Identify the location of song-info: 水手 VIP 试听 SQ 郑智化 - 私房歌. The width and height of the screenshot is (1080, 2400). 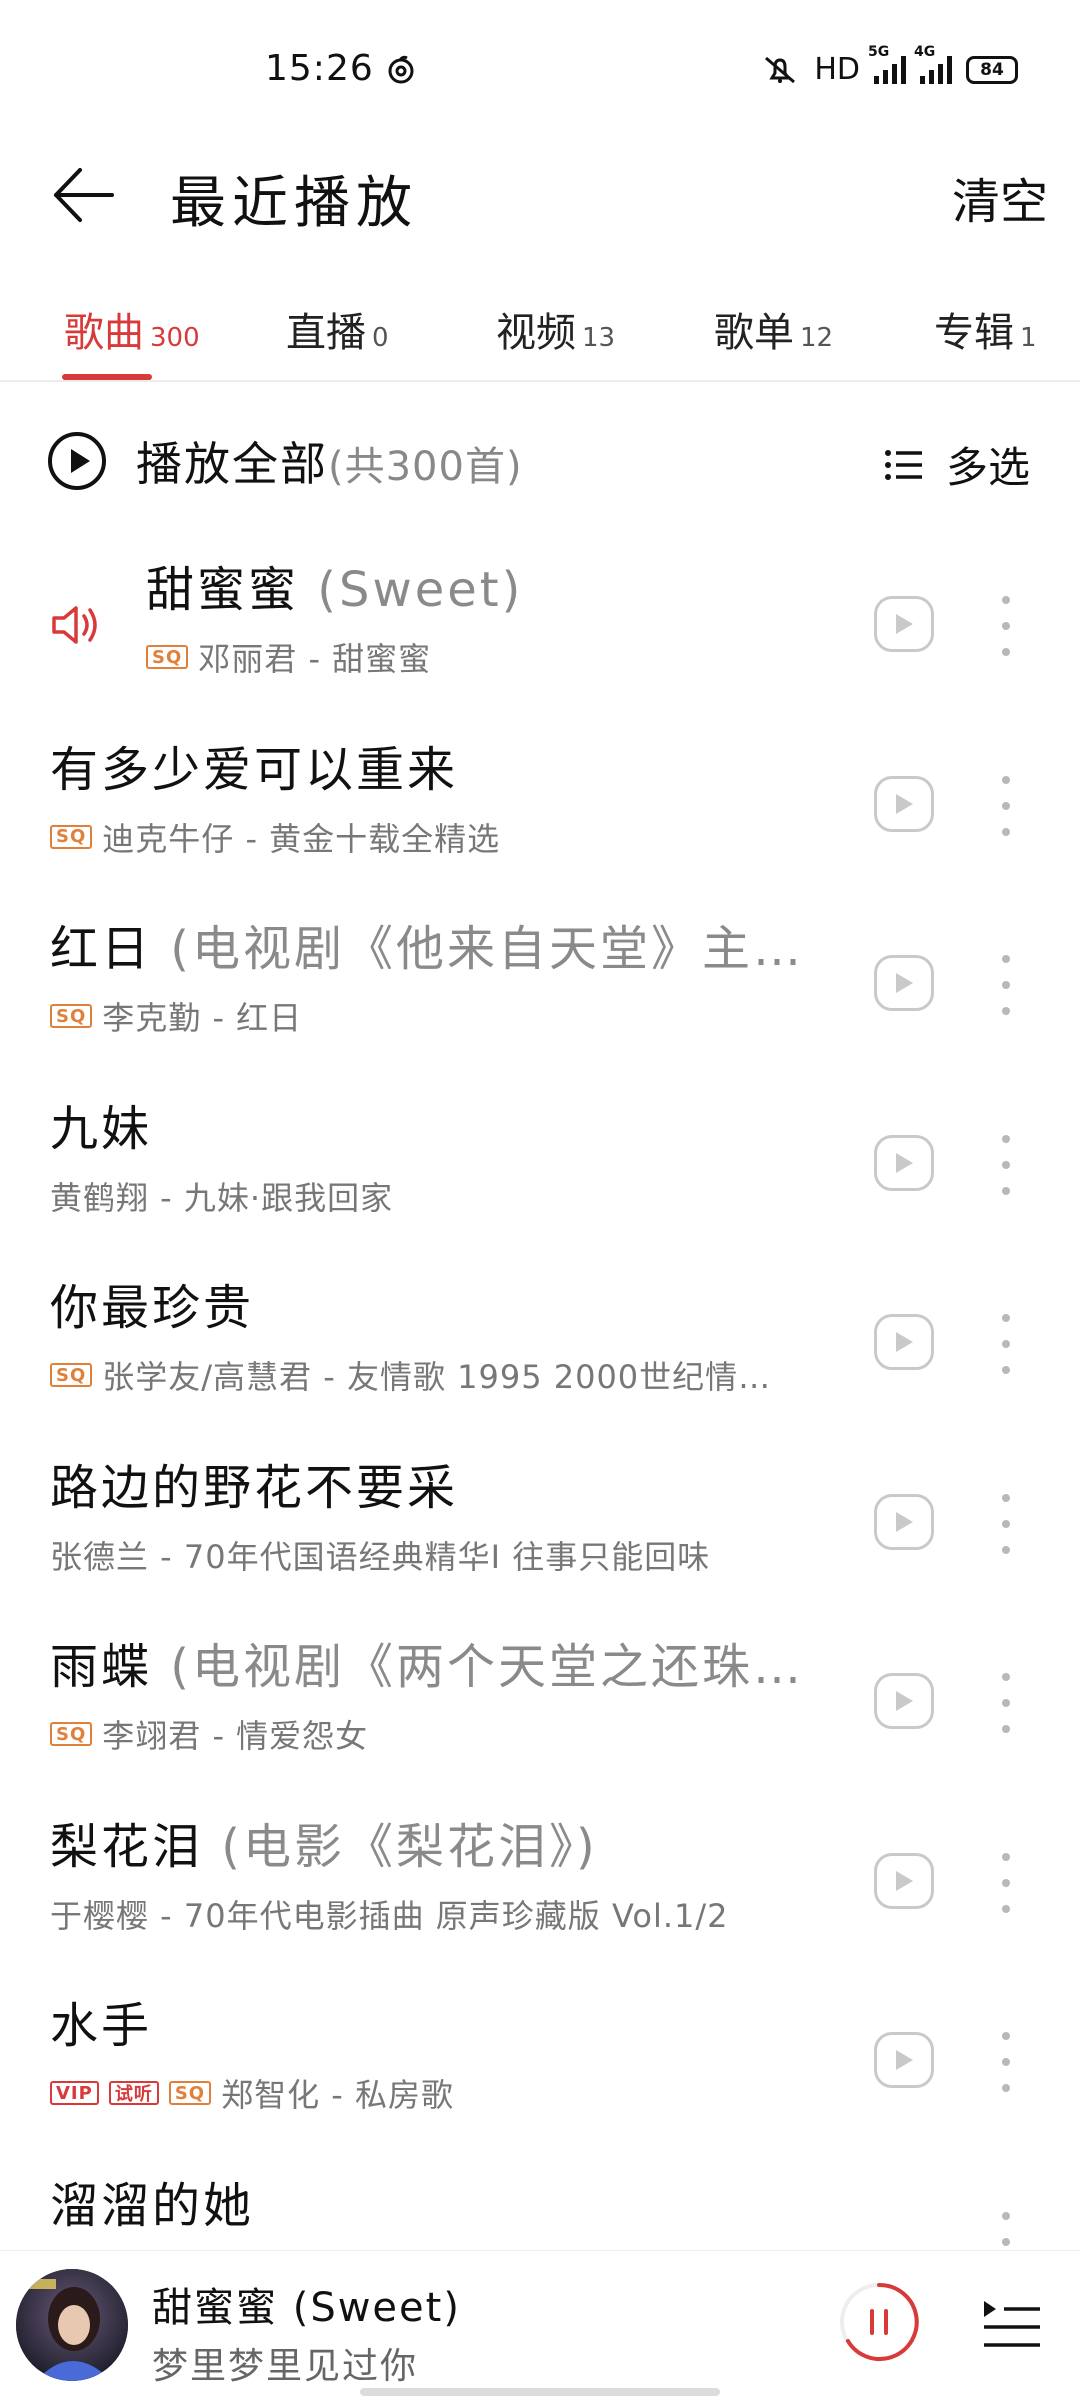
(435, 2055).